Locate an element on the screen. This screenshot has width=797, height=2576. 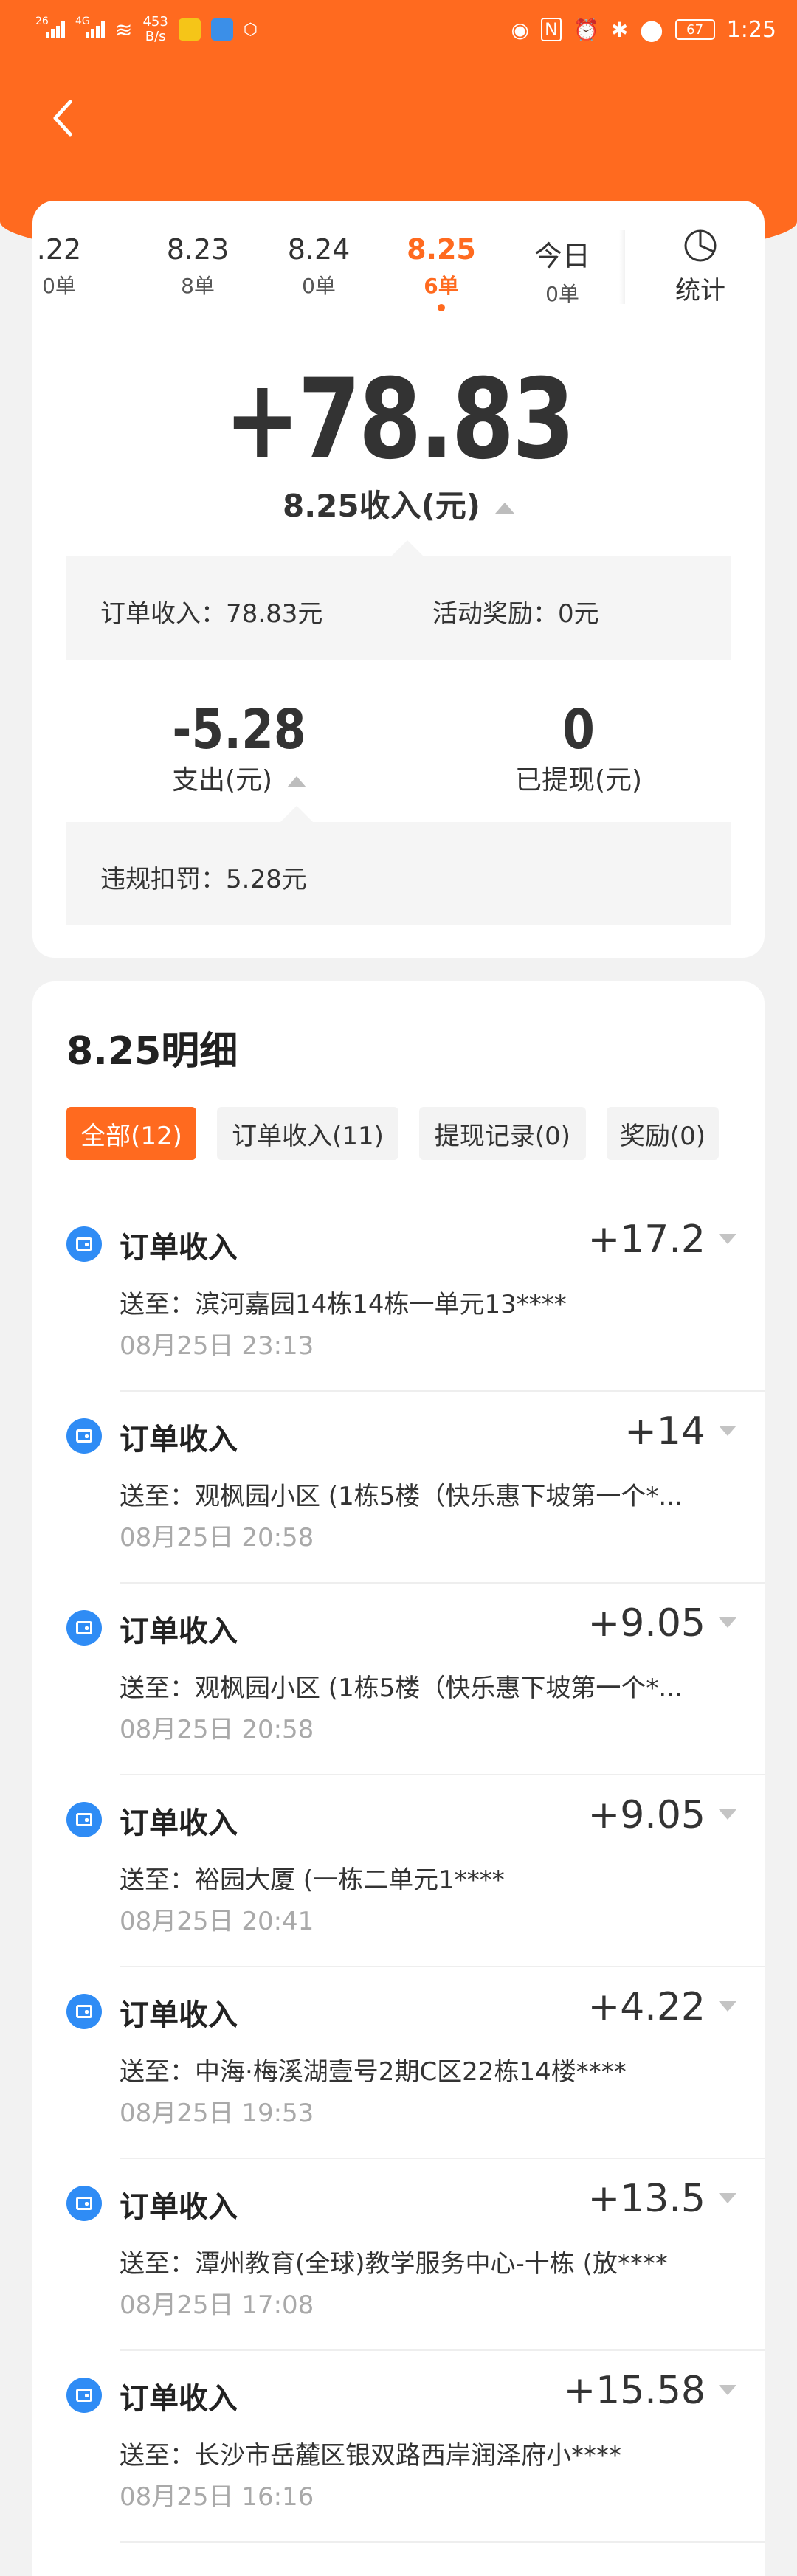
battery-icon: 67 is located at coordinates (694, 29).